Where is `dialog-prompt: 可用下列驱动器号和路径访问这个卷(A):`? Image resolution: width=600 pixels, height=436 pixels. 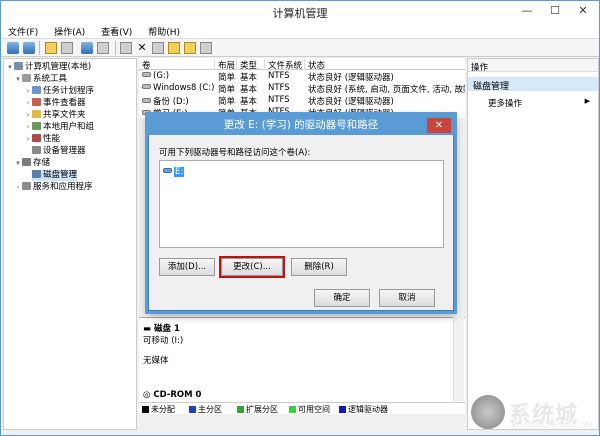
dialog-prompt: 可用下列驱动器号和路径访问这个卷(A): is located at coordinates (235, 153).